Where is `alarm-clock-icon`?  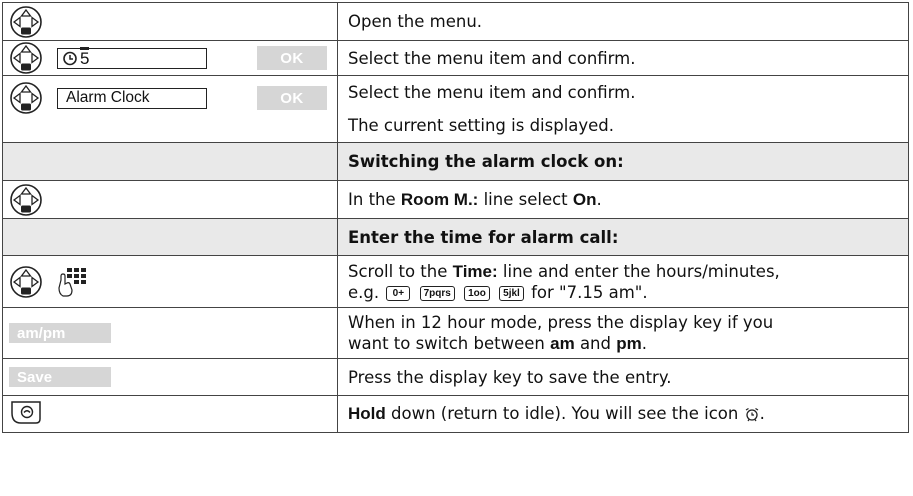 alarm-clock-icon is located at coordinates (751, 414).